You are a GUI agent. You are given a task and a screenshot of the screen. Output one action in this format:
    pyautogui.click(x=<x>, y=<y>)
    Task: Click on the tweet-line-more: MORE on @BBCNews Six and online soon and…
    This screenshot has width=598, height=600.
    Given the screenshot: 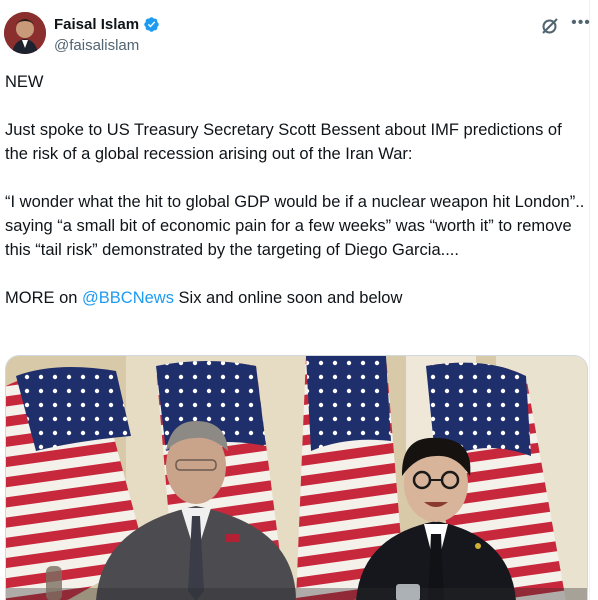 What is the action you would take?
    pyautogui.click(x=295, y=298)
    